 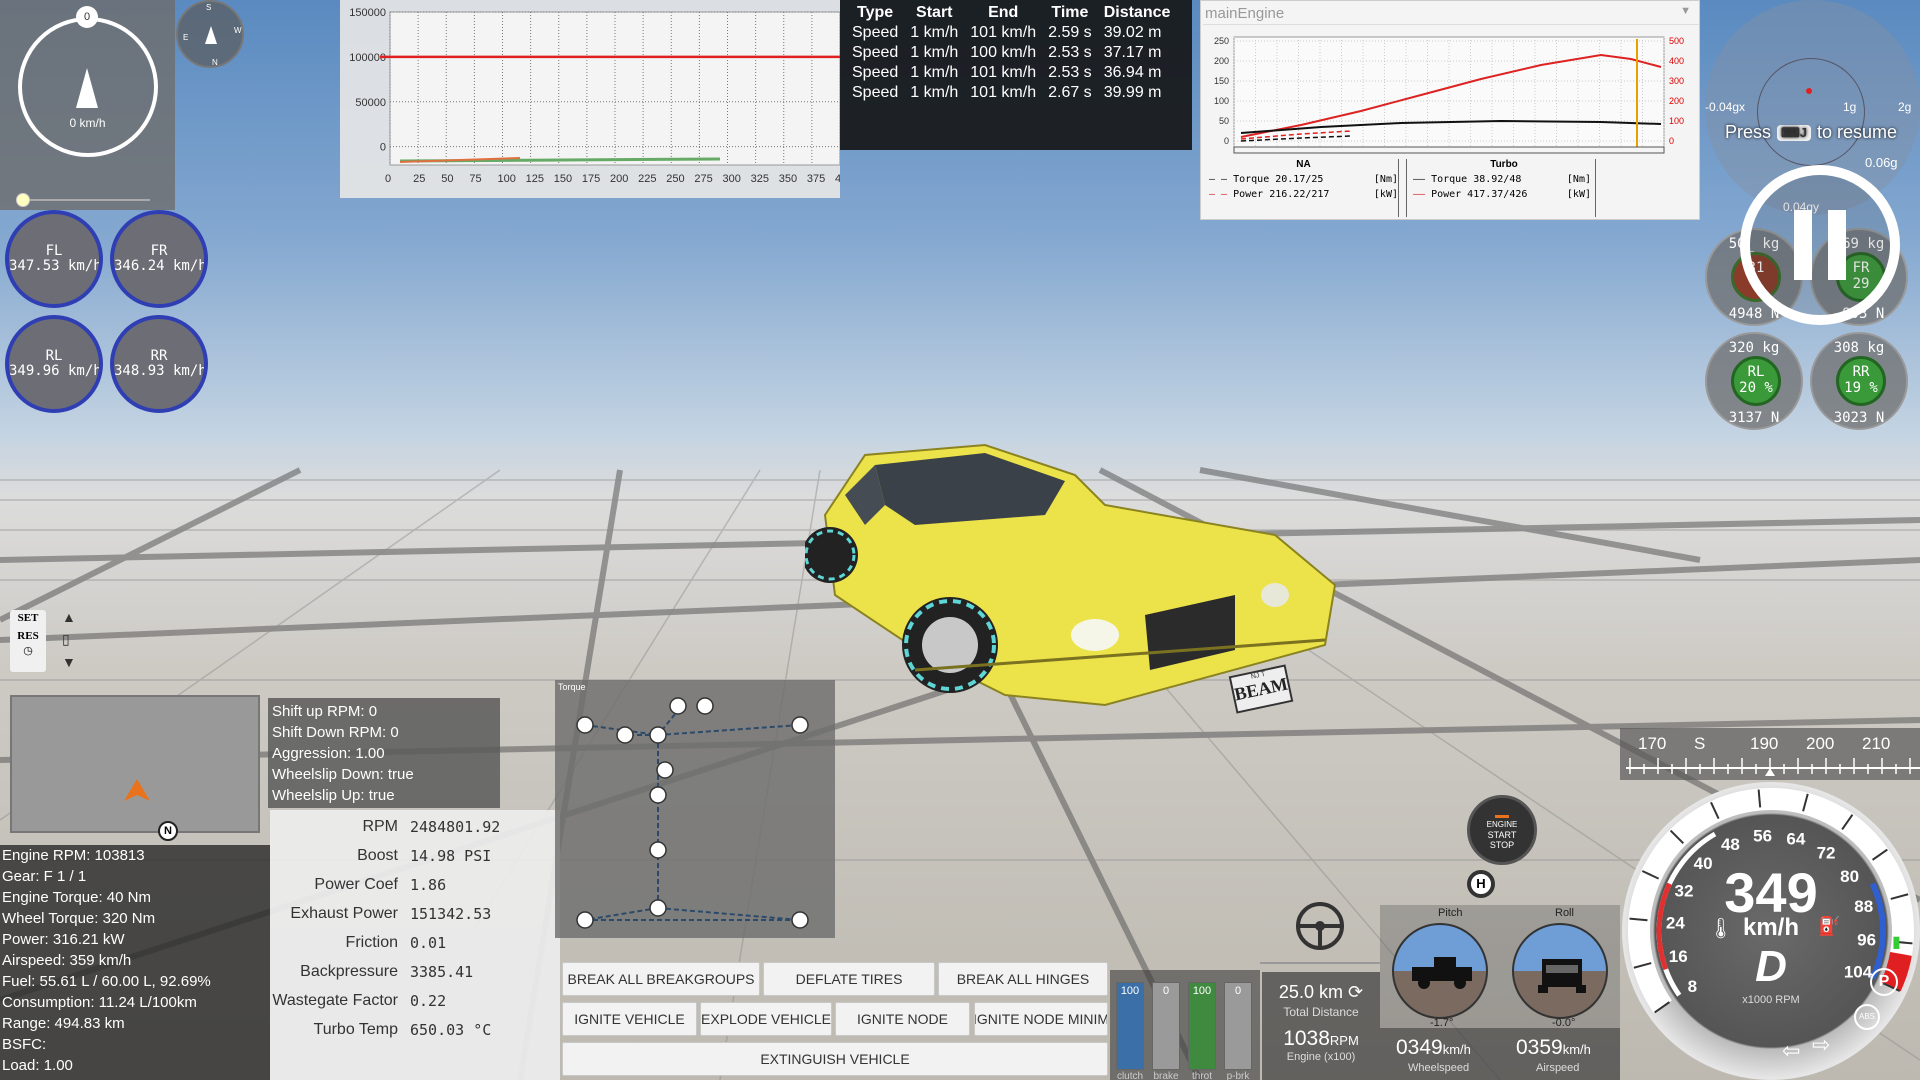 What do you see at coordinates (1481, 884) in the screenshot?
I see `handbrake-icon: H` at bounding box center [1481, 884].